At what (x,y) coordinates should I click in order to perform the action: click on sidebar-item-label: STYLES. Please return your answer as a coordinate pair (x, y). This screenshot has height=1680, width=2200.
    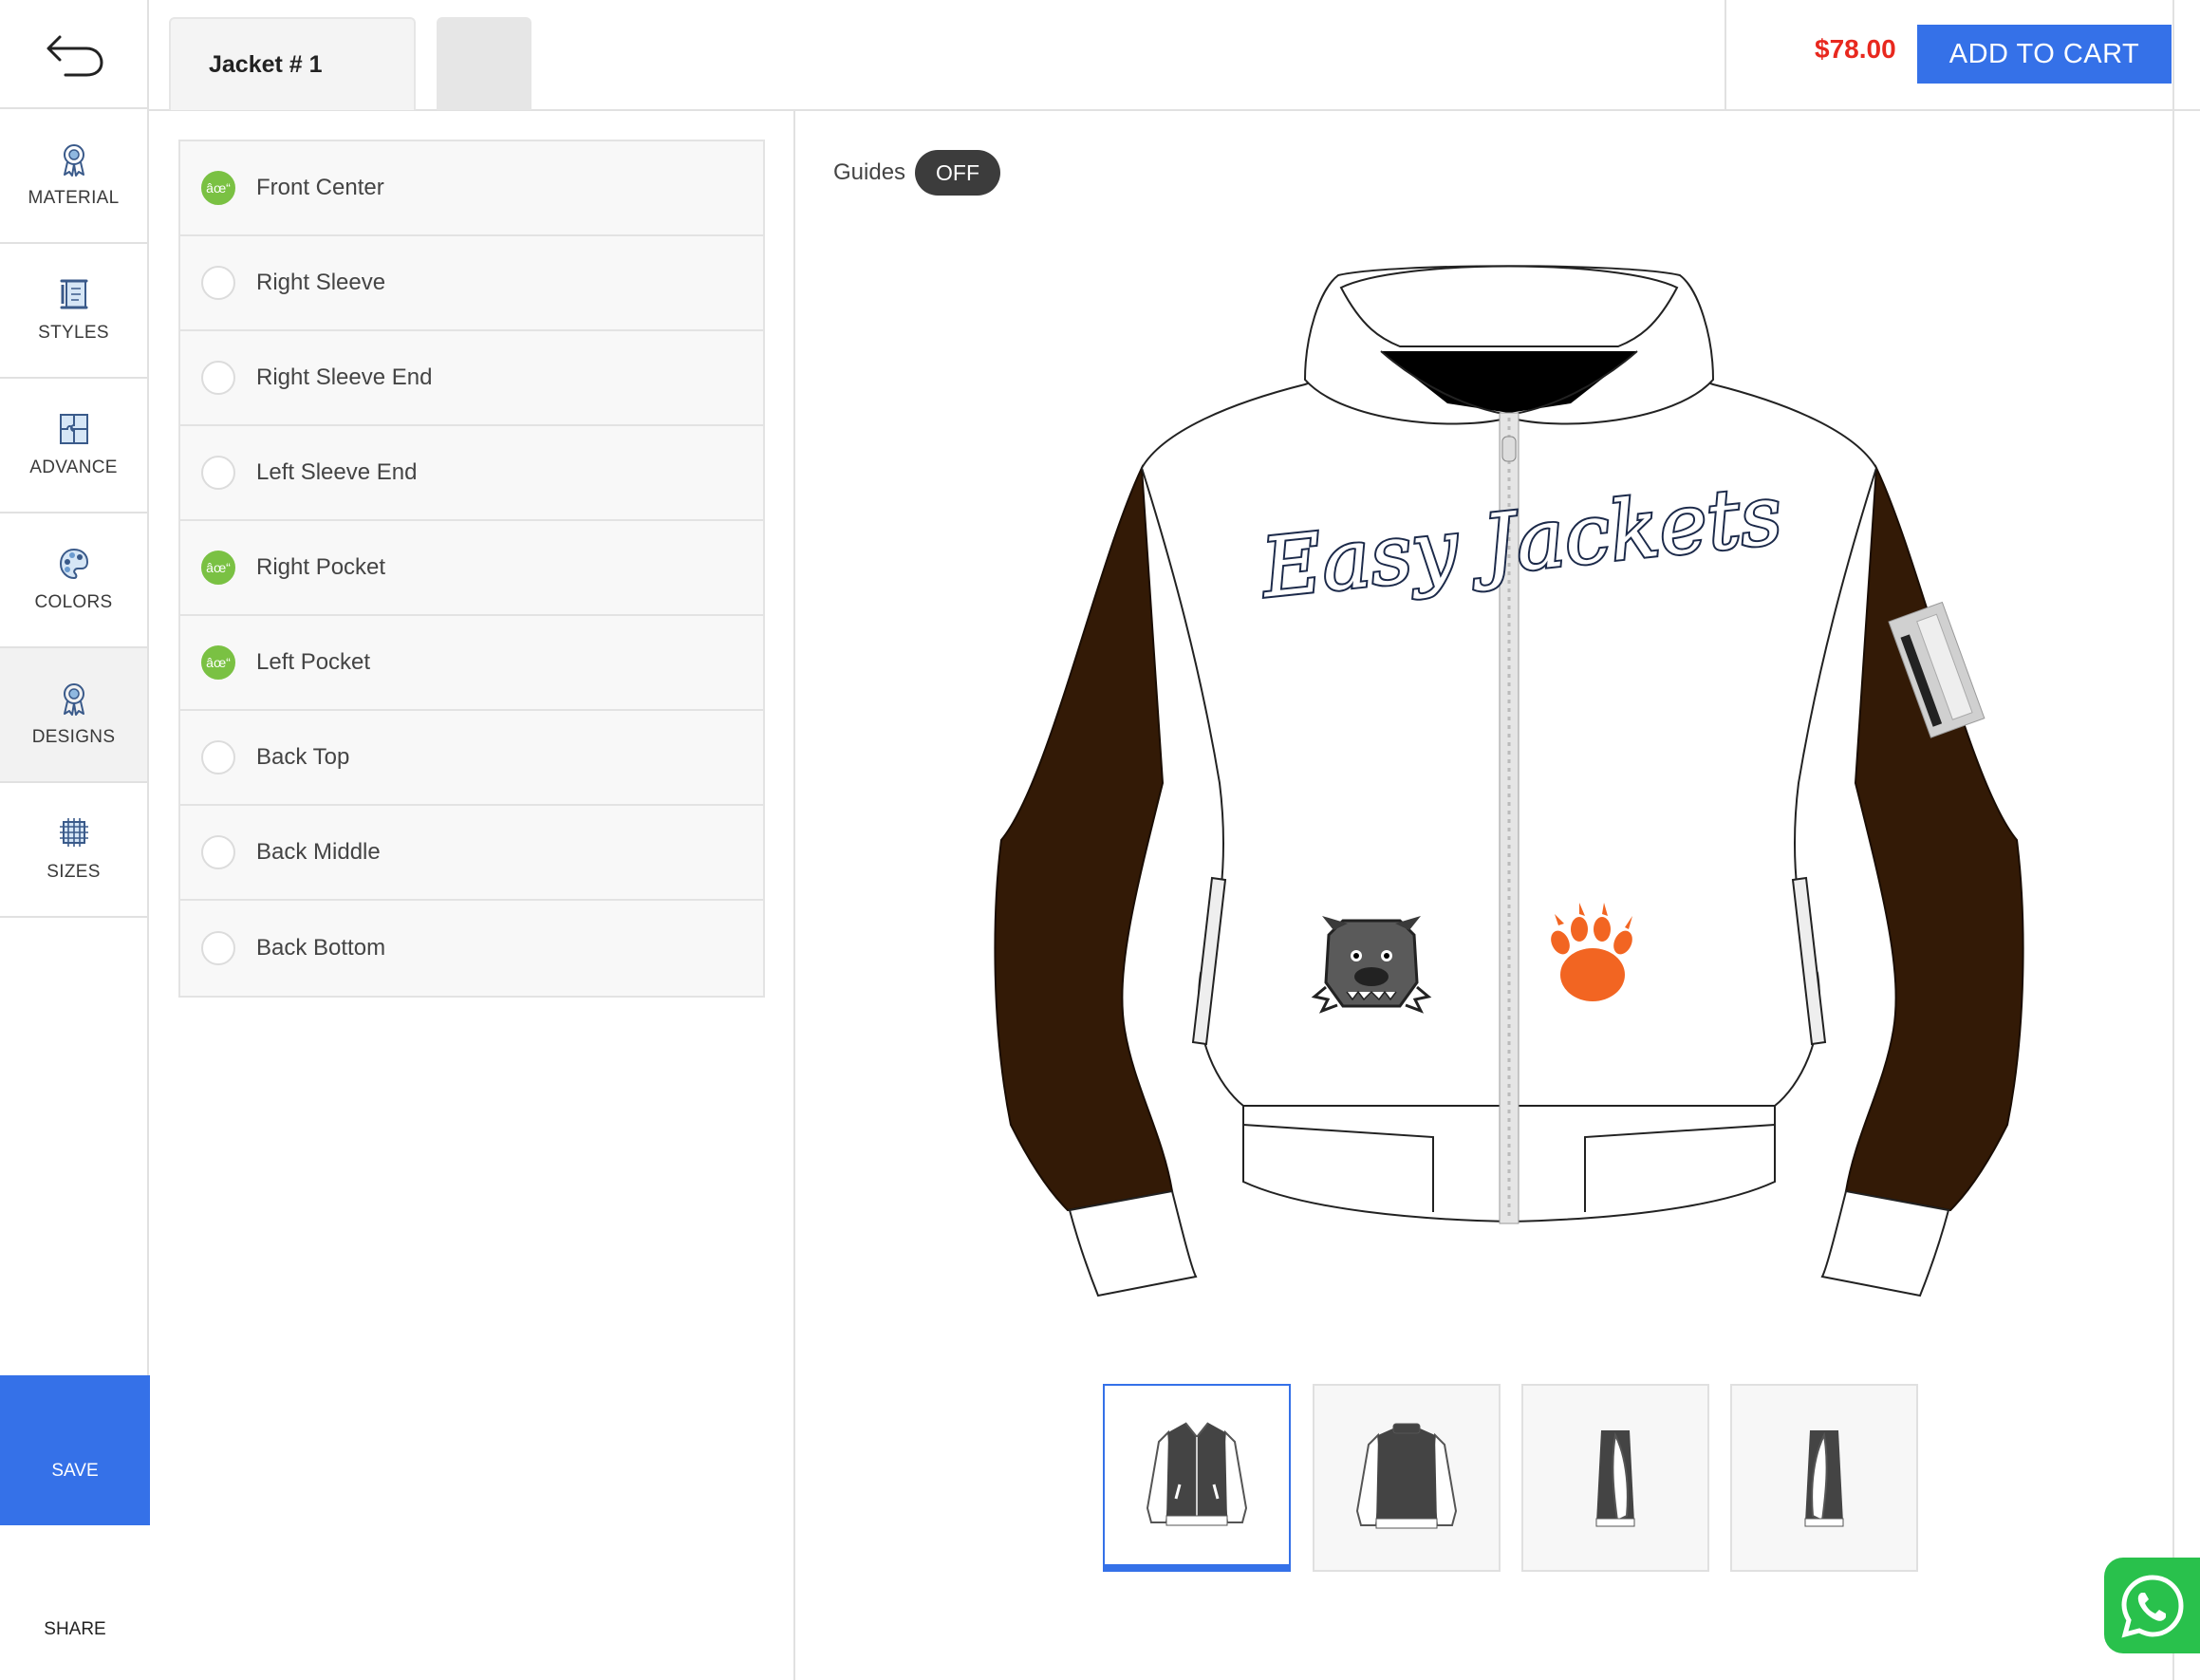
    Looking at the image, I should click on (74, 333).